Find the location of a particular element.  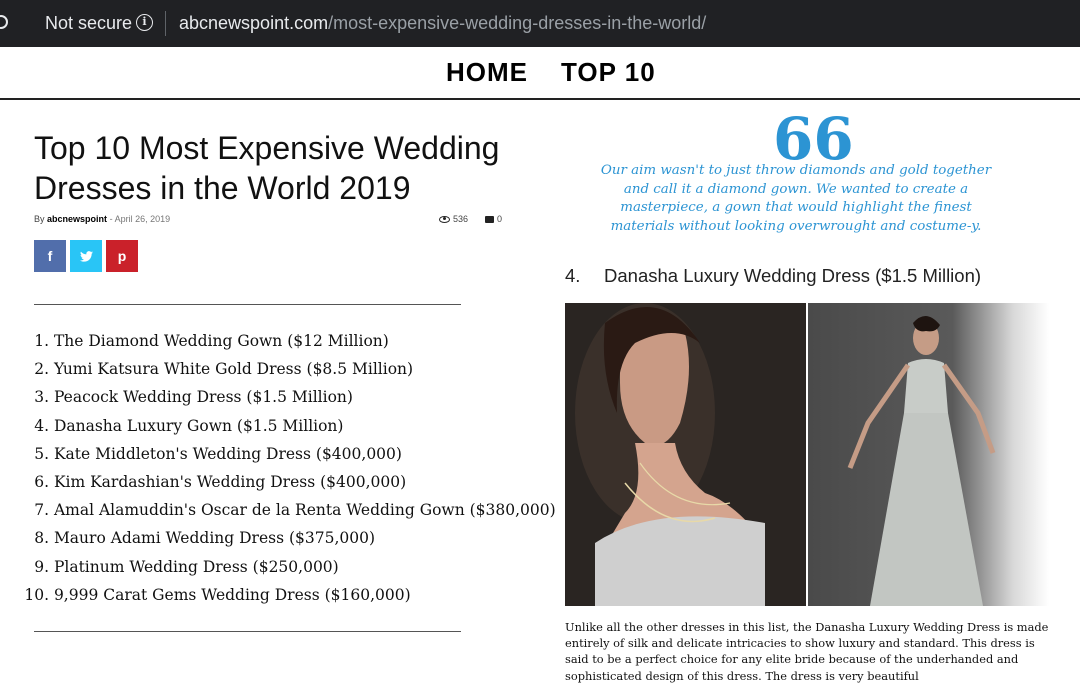

toc-item: 4. Danasha Luxury Gown ($1.5 Million) is located at coordinates (289, 428).